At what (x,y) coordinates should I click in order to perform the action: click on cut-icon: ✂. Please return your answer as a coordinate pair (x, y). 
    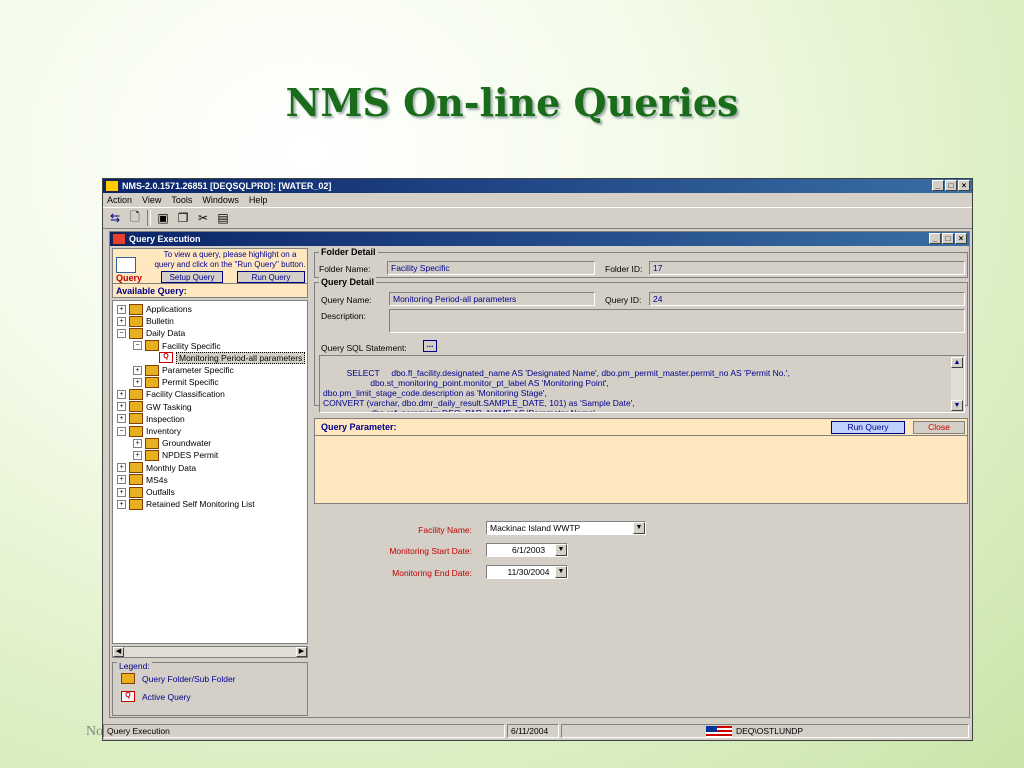
    Looking at the image, I should click on (203, 218).